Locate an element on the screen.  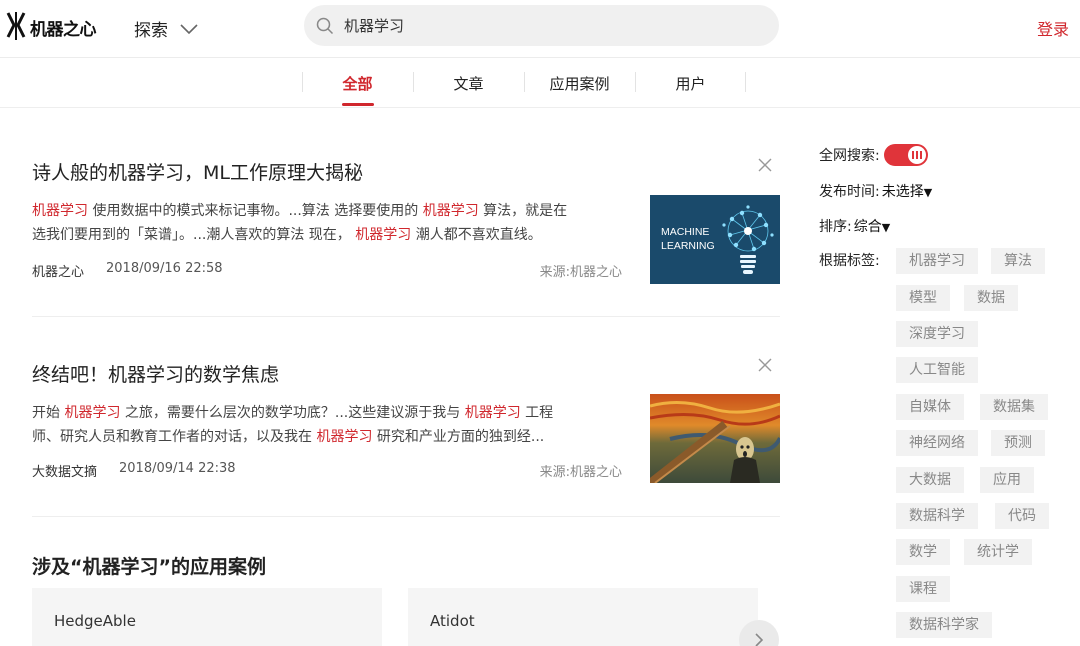
tab-articles: 文章 is located at coordinates (468, 83).